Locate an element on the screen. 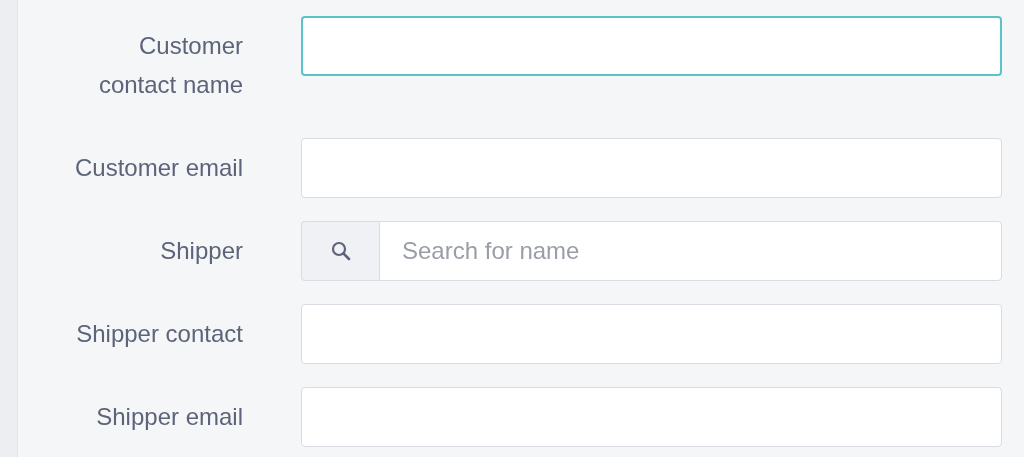 This screenshot has width=1024, height=457. field-label: Customer contact name is located at coordinates (170, 65).